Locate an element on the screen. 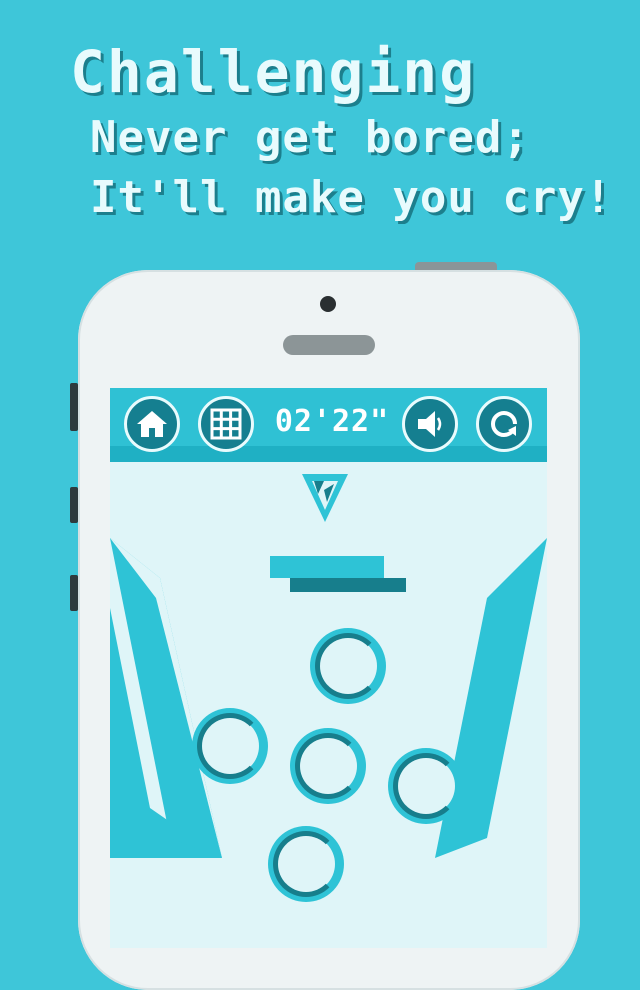  speaker-icon is located at coordinates (430, 424).